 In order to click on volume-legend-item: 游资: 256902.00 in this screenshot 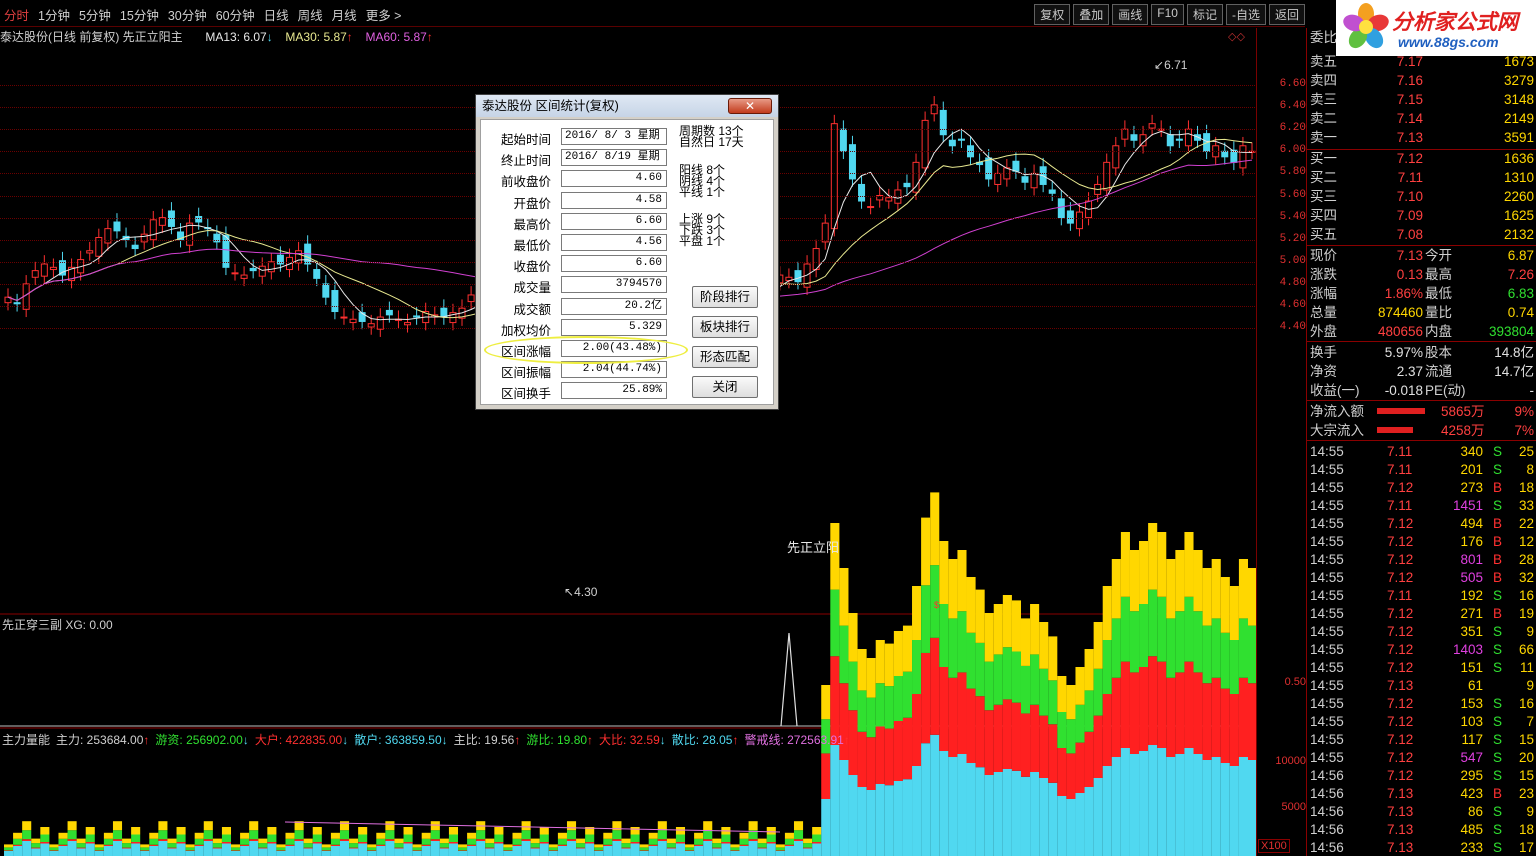, I will do `click(199, 740)`.